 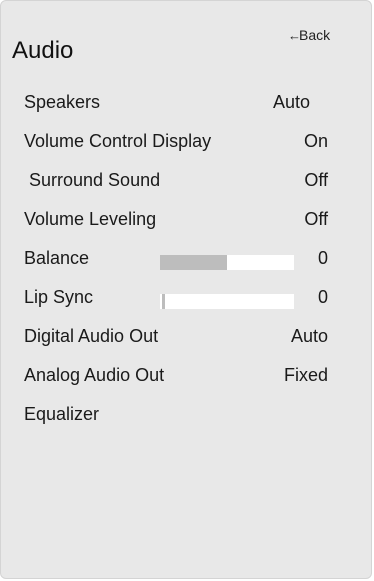 What do you see at coordinates (62, 414) in the screenshot?
I see `equalizer-label: Equalizer` at bounding box center [62, 414].